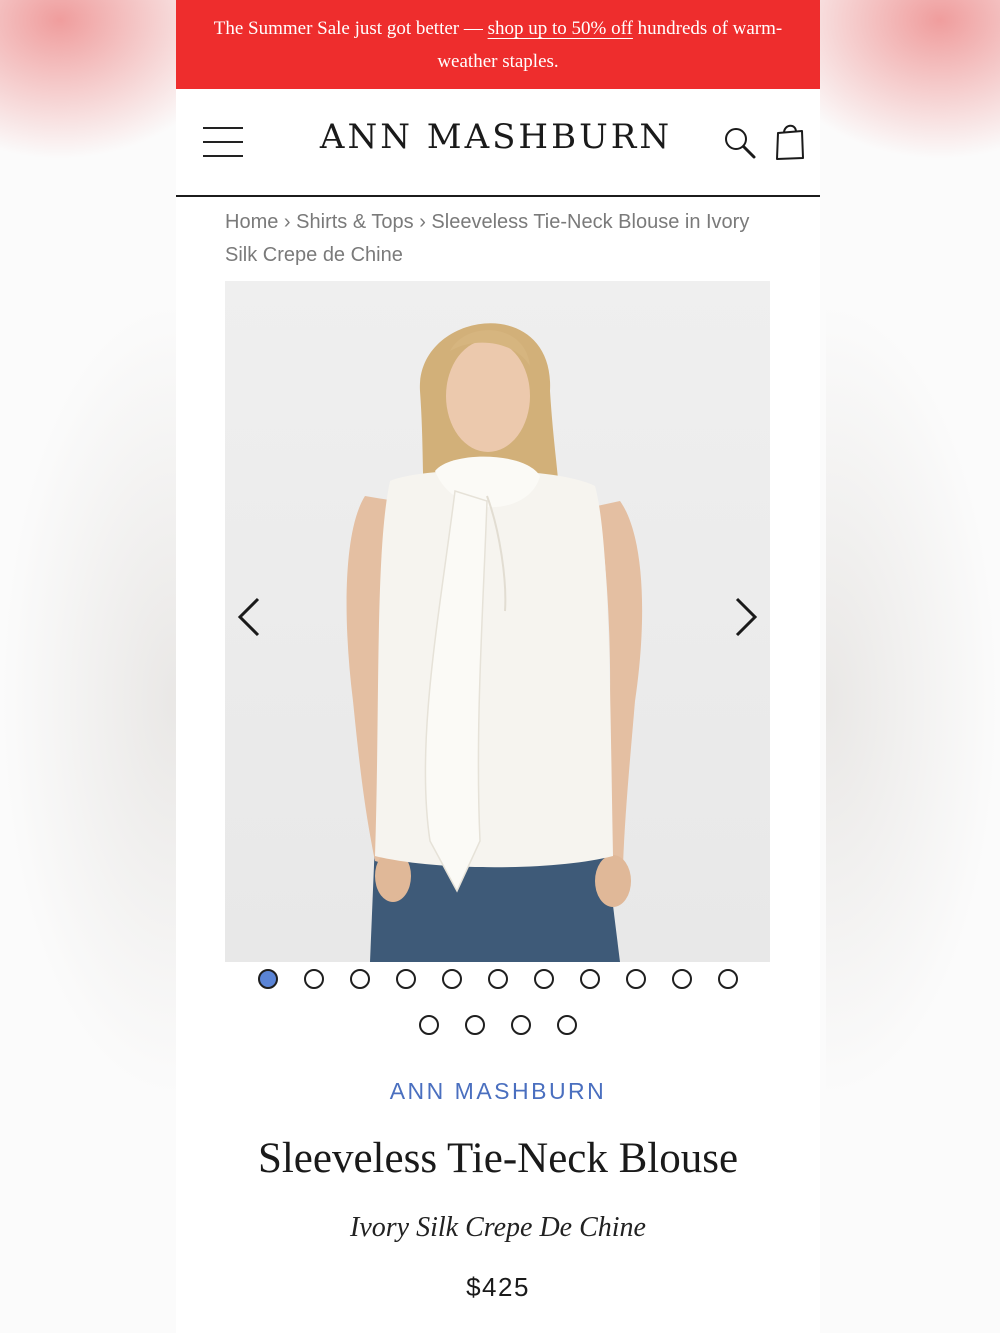 The image size is (1000, 1333). I want to click on search-icon, so click(740, 143).